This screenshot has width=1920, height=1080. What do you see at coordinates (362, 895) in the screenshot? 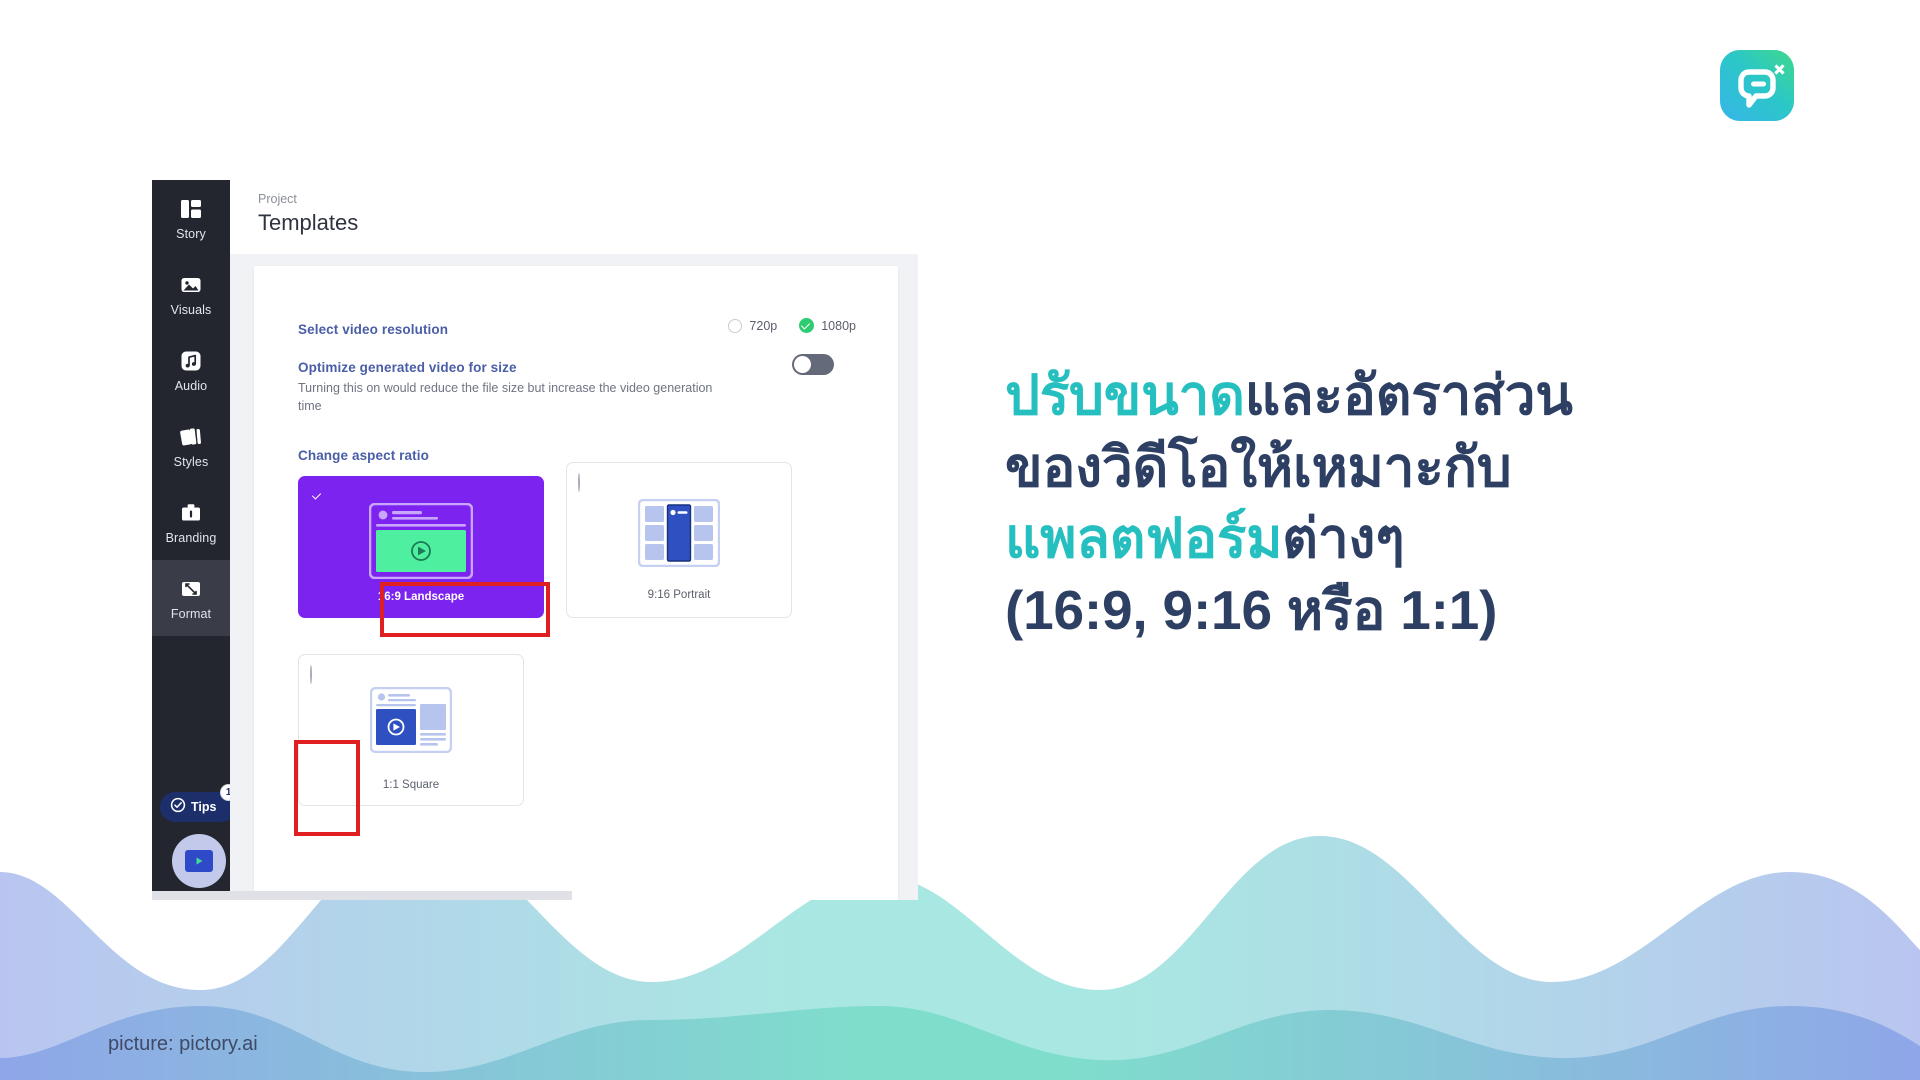
I see `horizontal-scrollbar` at bounding box center [362, 895].